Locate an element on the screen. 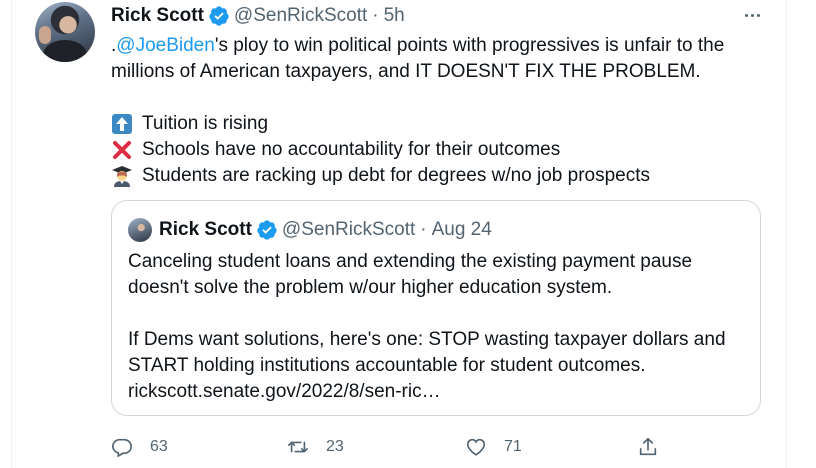 Image resolution: width=816 pixels, height=468 pixels. share-icon is located at coordinates (648, 446).